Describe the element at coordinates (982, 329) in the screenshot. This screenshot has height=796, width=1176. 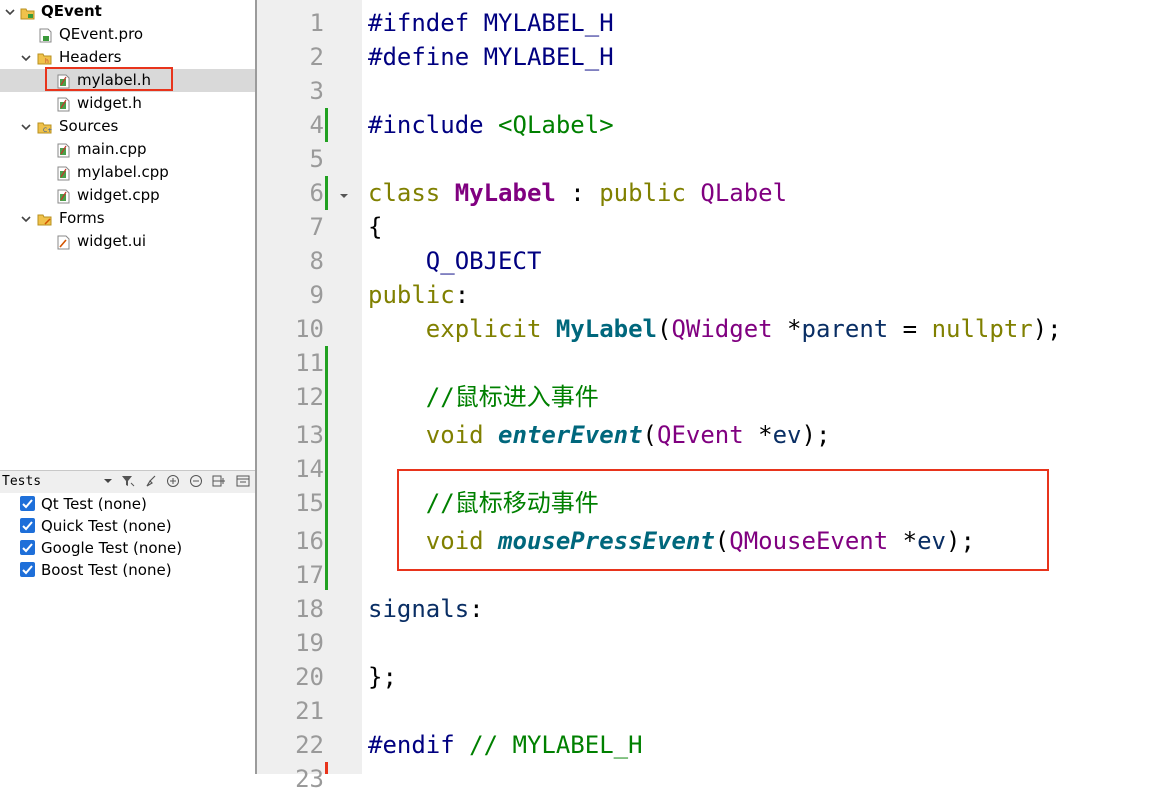
I see `code-token: nullptr` at that location.